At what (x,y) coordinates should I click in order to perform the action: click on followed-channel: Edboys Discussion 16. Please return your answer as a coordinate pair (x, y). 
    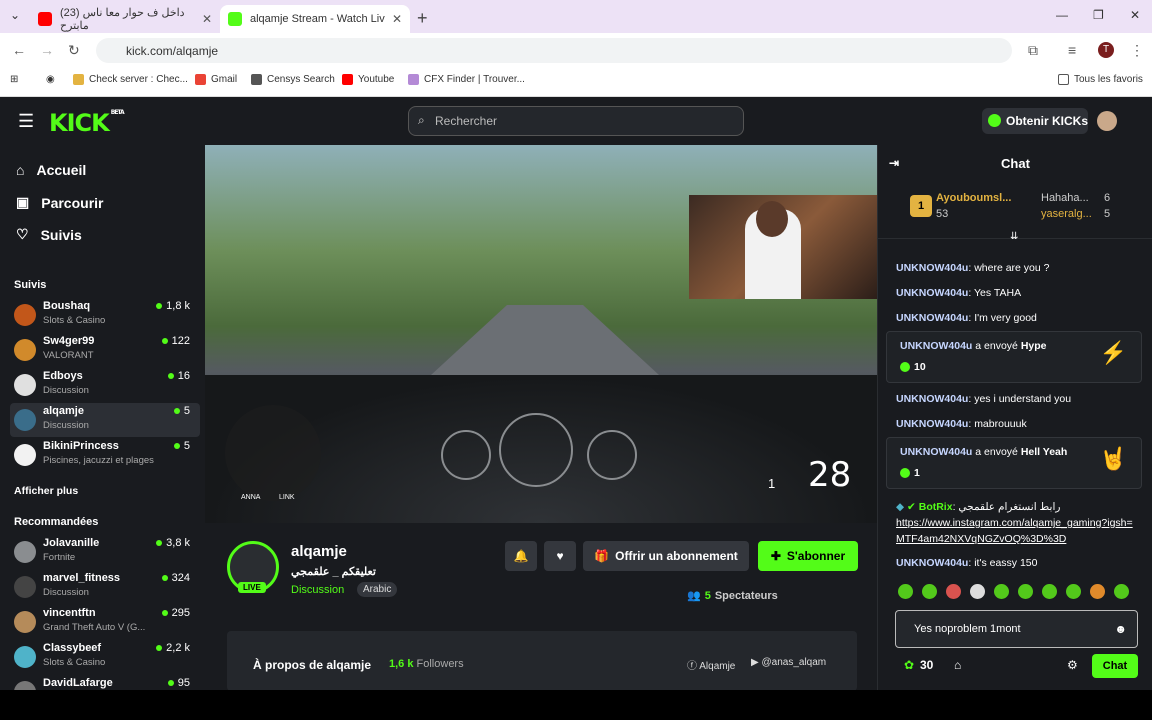
    Looking at the image, I should click on (105, 385).